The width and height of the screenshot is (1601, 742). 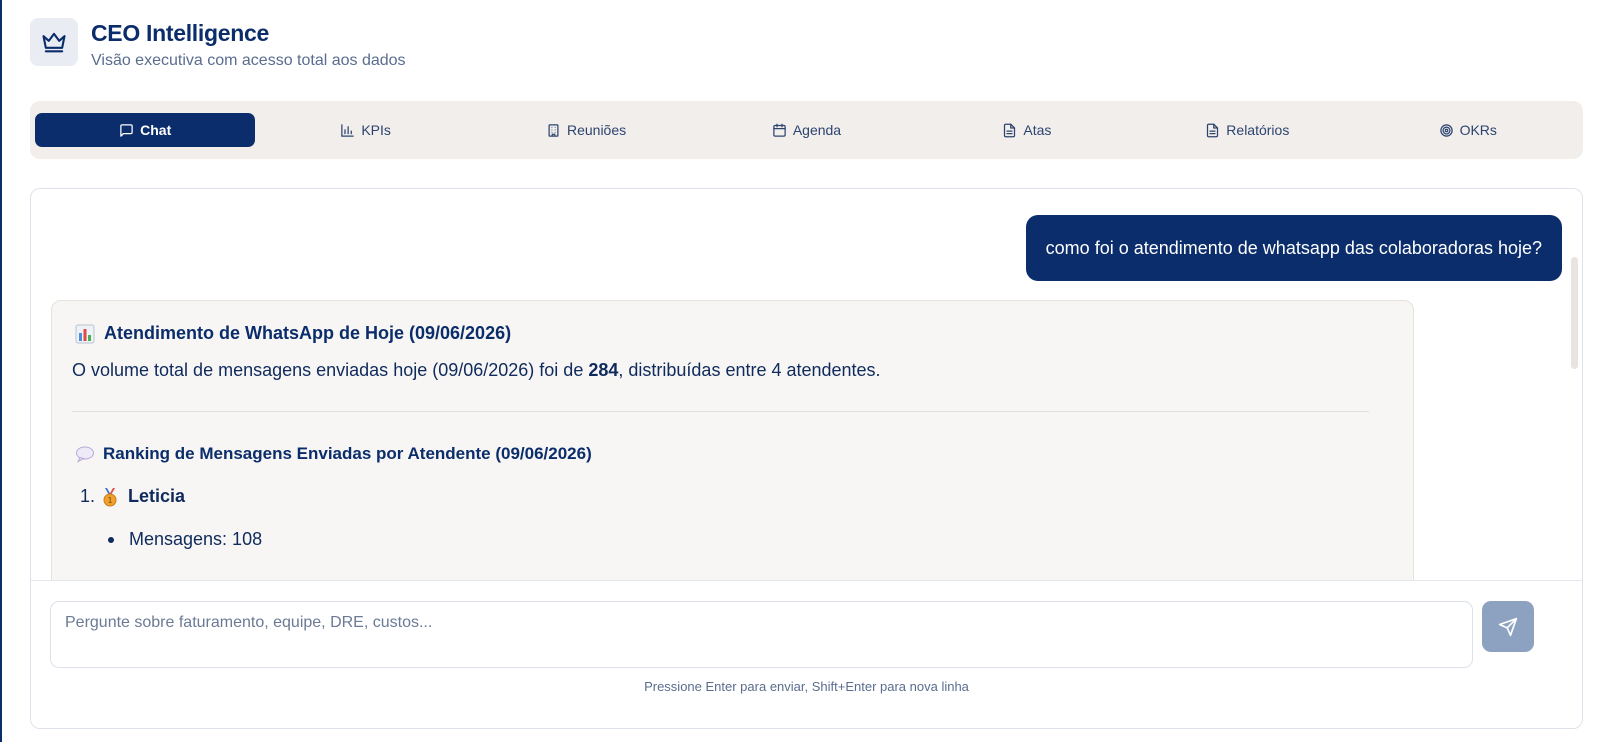 What do you see at coordinates (736, 496) in the screenshot?
I see `ranking-item: 1. 1 Leticia` at bounding box center [736, 496].